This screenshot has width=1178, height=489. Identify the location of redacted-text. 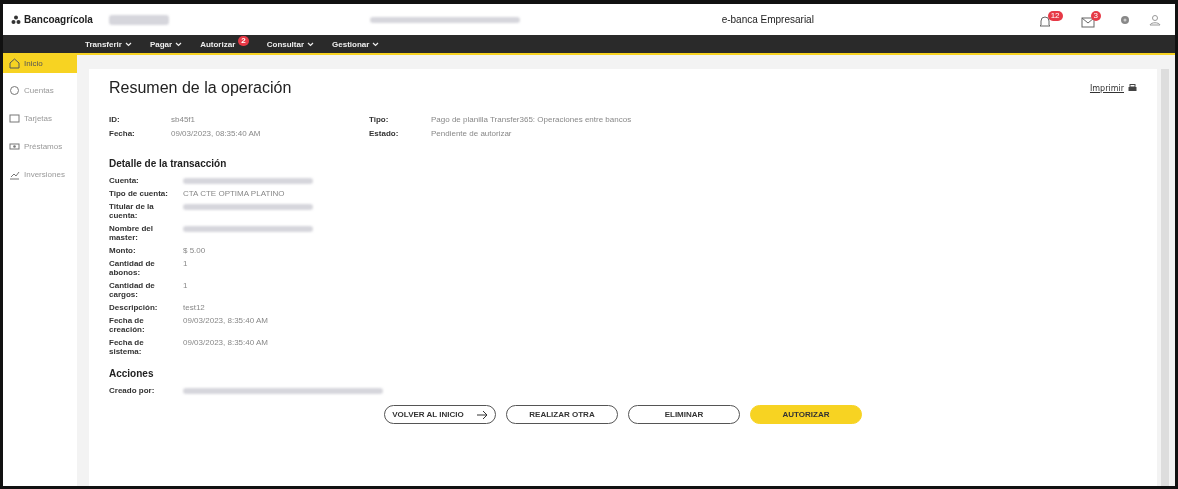
(138, 19).